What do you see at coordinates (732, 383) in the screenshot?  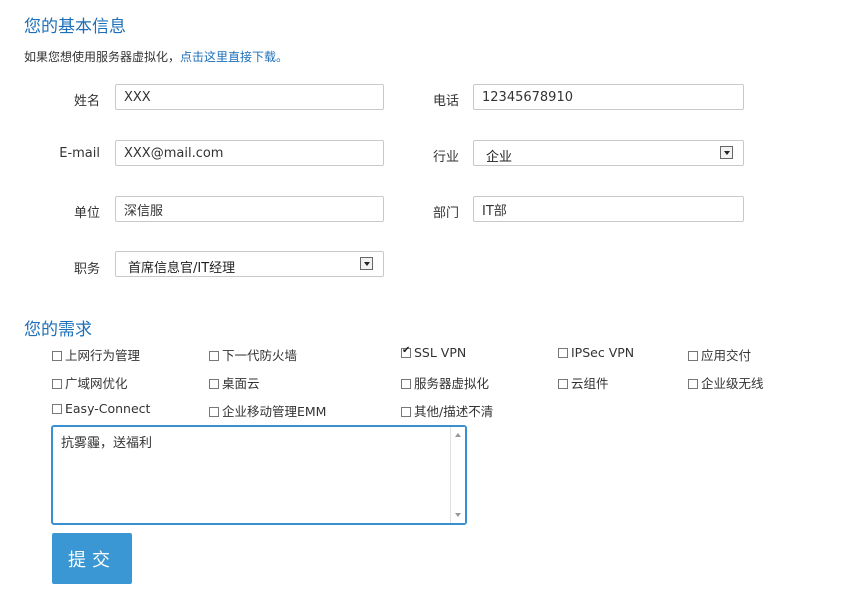 I see `option-label: 企业级无线` at bounding box center [732, 383].